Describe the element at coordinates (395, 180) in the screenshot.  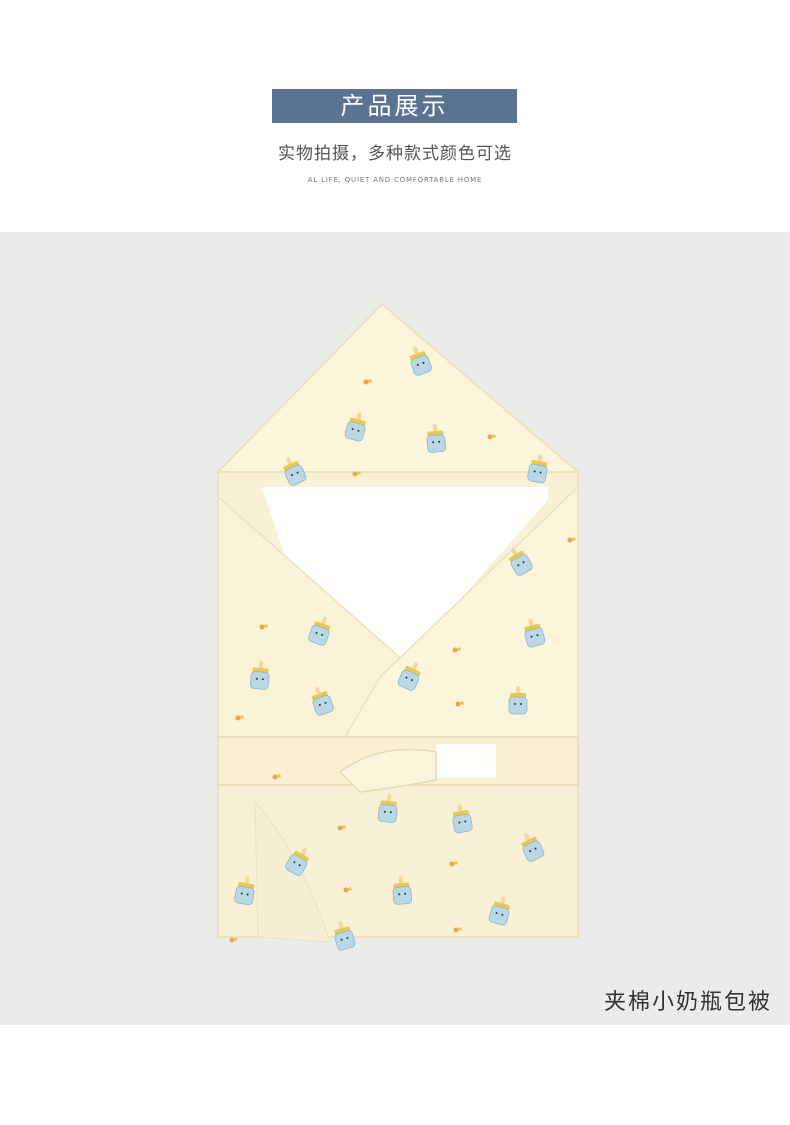
I see `section-tagline: AL LIFE, QUIET AND COMFORTABLE HOME` at that location.